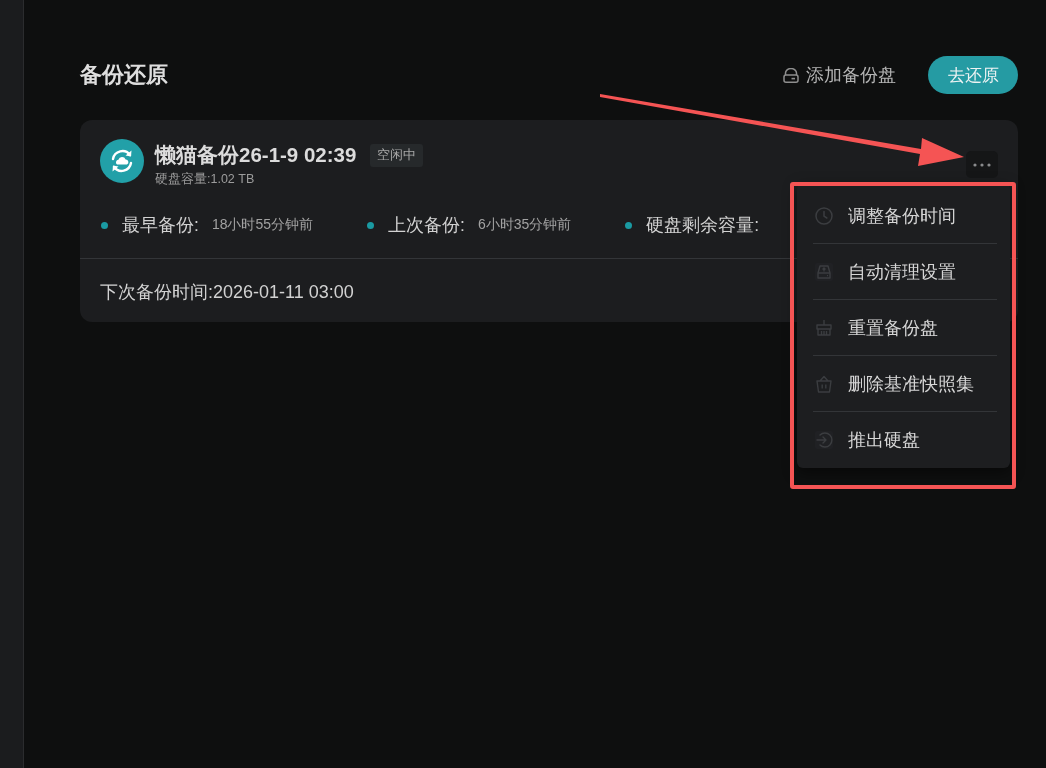  What do you see at coordinates (256, 155) in the screenshot?
I see `backup-name: 懒猫备份26-1-9 02:39` at bounding box center [256, 155].